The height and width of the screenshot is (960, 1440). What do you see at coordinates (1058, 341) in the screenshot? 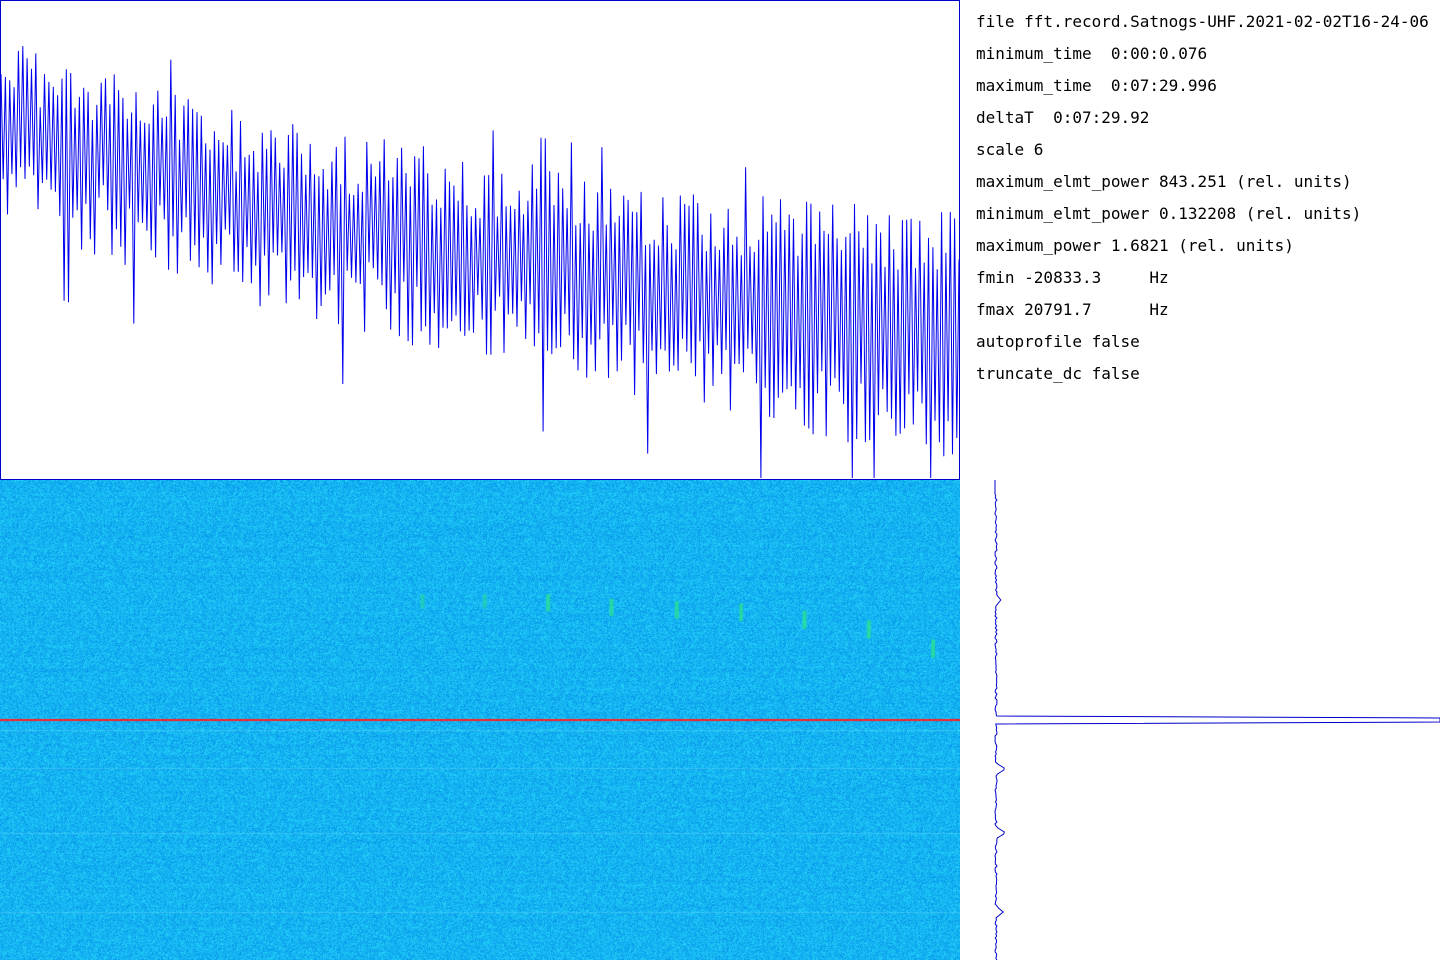
I see `info-line: autoprofile false` at bounding box center [1058, 341].